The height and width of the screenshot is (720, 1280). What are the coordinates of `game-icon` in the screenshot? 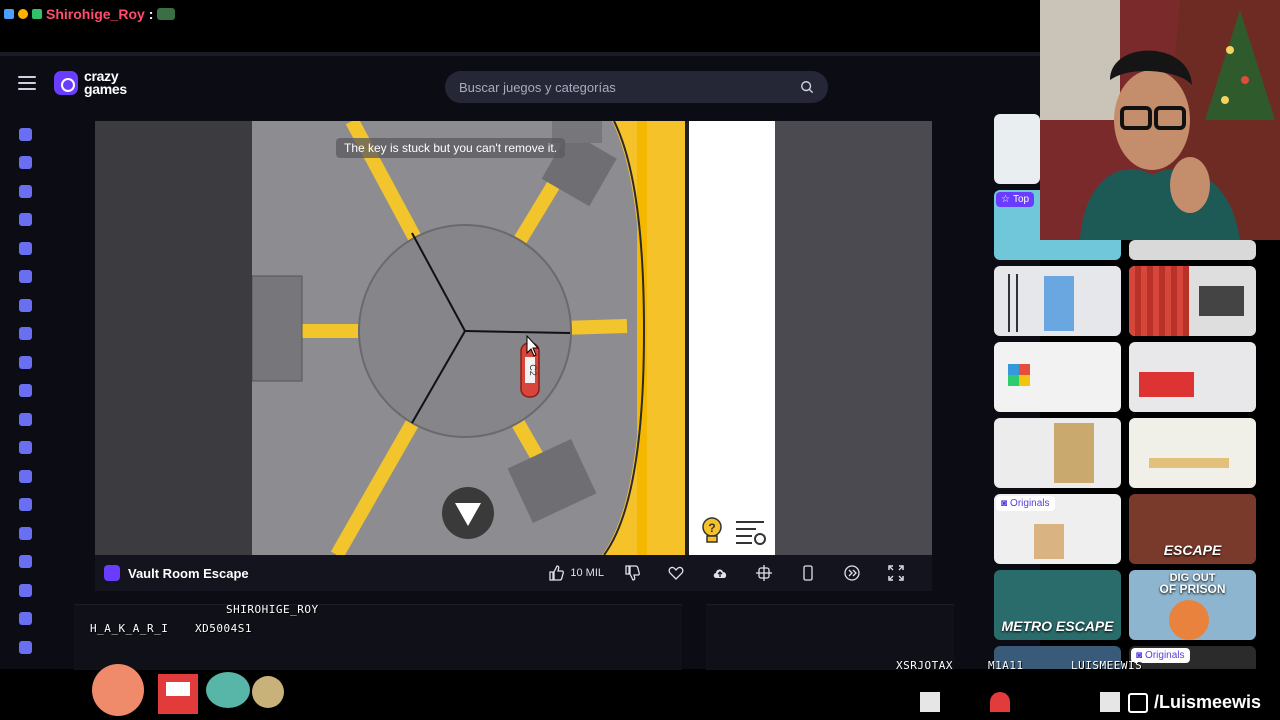 It's located at (112, 573).